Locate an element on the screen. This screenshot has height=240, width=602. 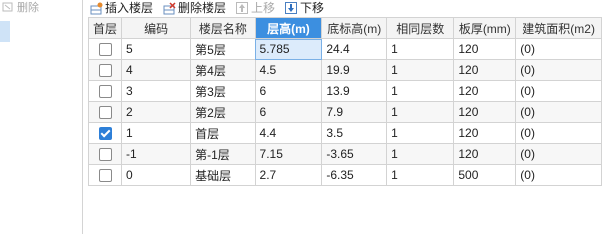
insert-floor-button: 插入楼层 is located at coordinates (121, 7).